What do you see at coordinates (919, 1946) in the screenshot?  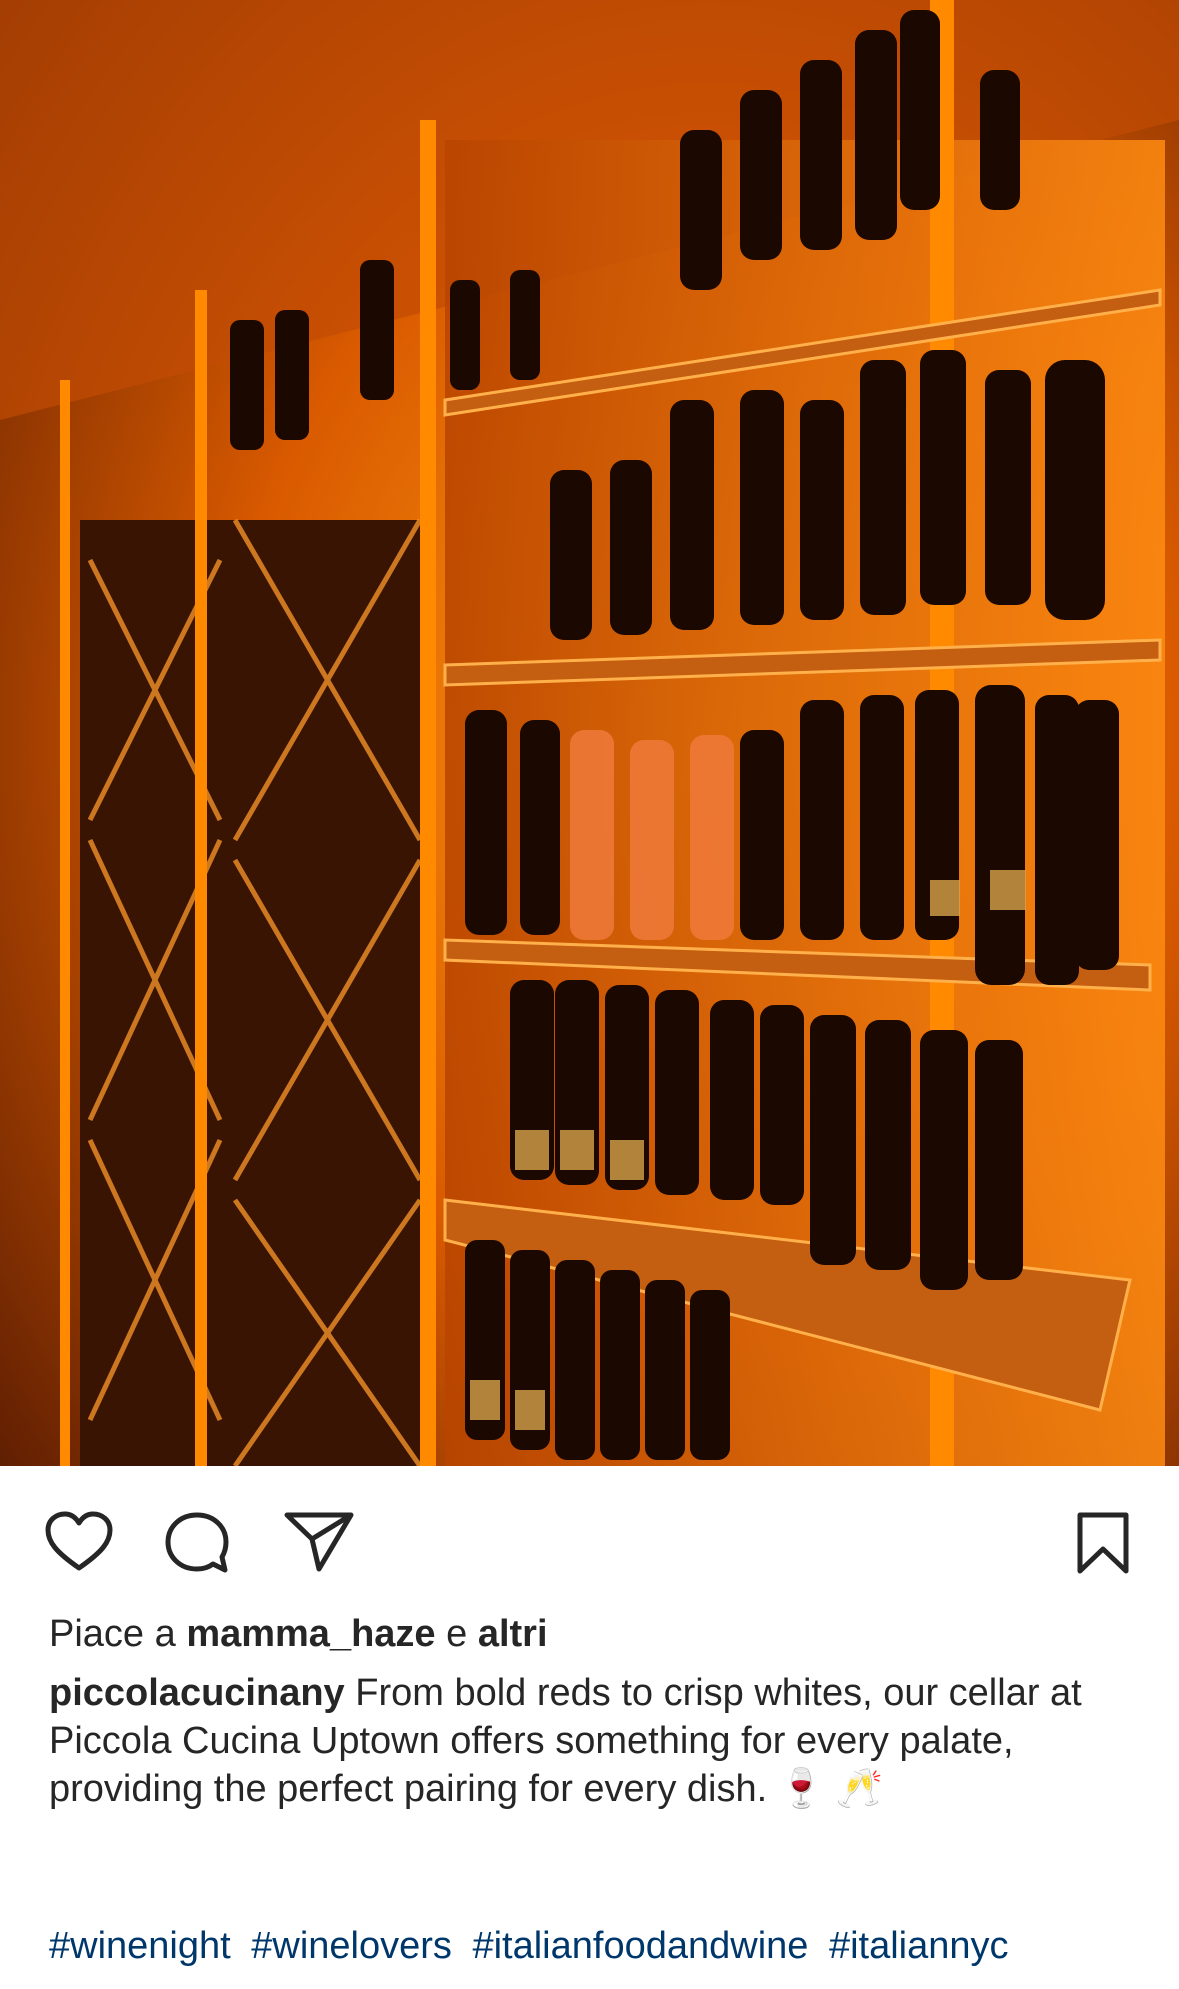 I see `hashtag-link: #italiannyc` at bounding box center [919, 1946].